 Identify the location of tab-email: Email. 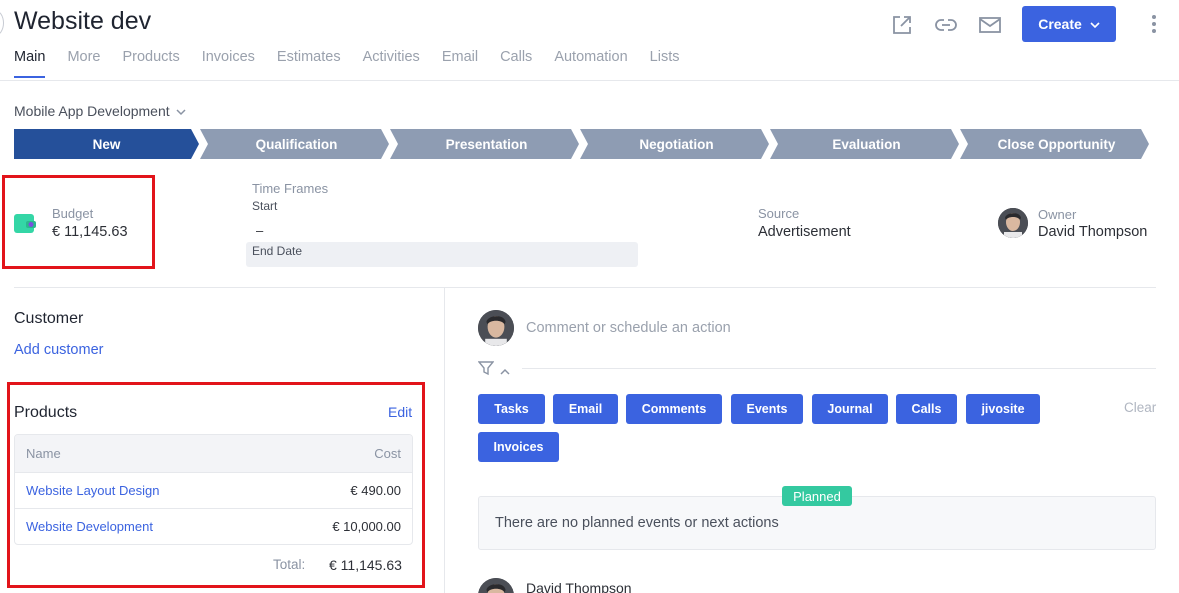
(460, 63).